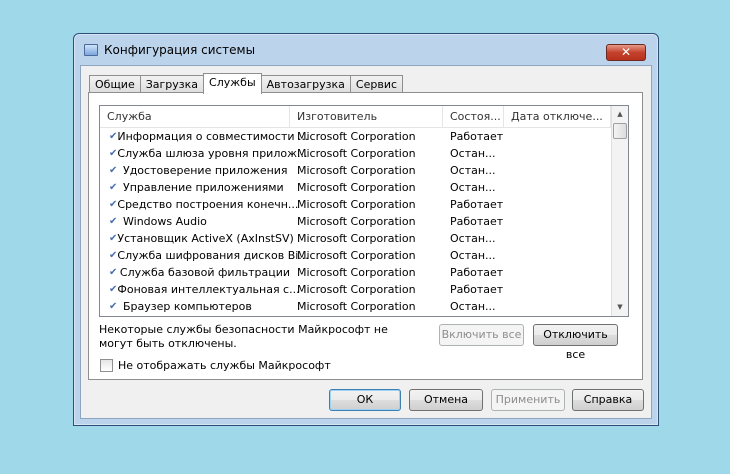  Describe the element at coordinates (224, 365) in the screenshot. I see `hide-ms-label: Не отображать службы Майкрософт` at that location.